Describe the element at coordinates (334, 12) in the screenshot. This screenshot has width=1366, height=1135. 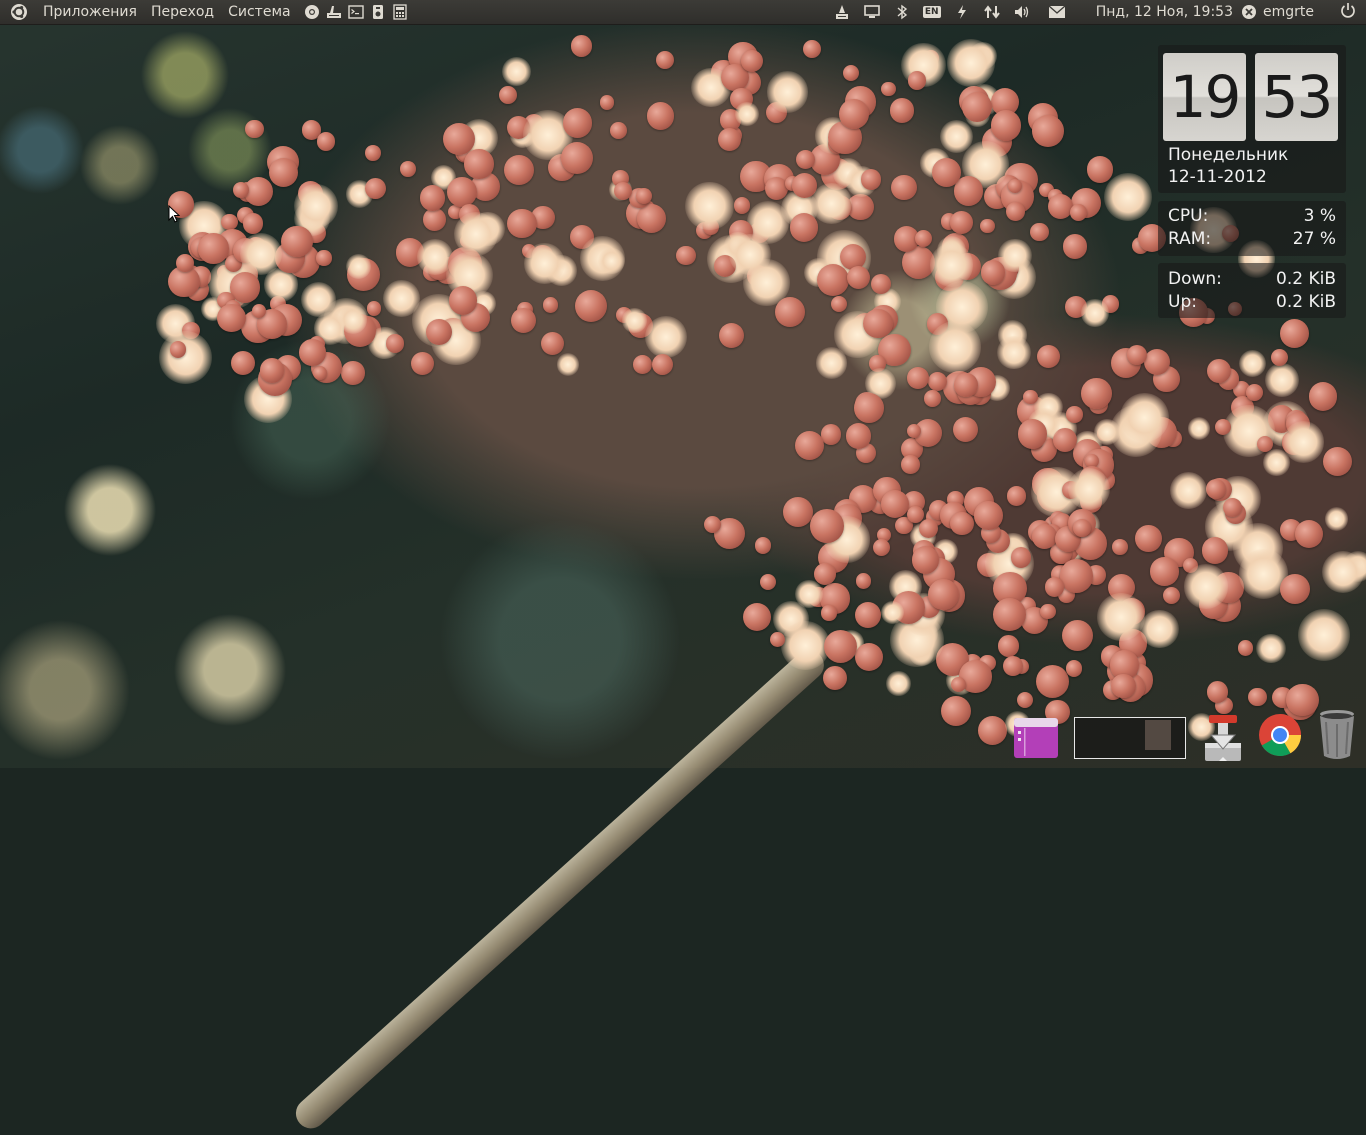
I see `scanner-icon` at that location.